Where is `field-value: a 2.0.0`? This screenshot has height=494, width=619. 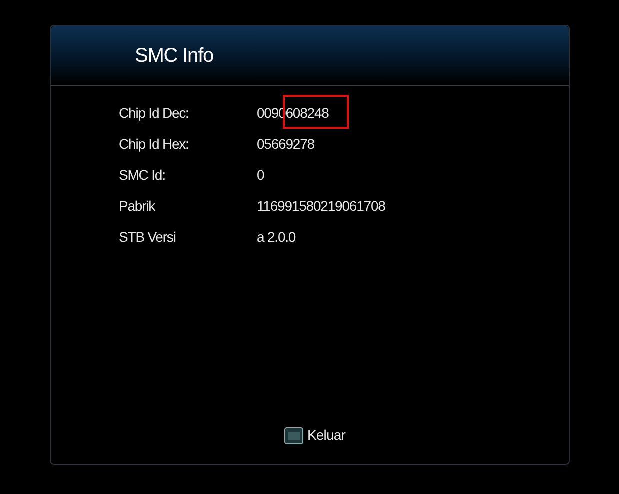
field-value: a 2.0.0 is located at coordinates (276, 237).